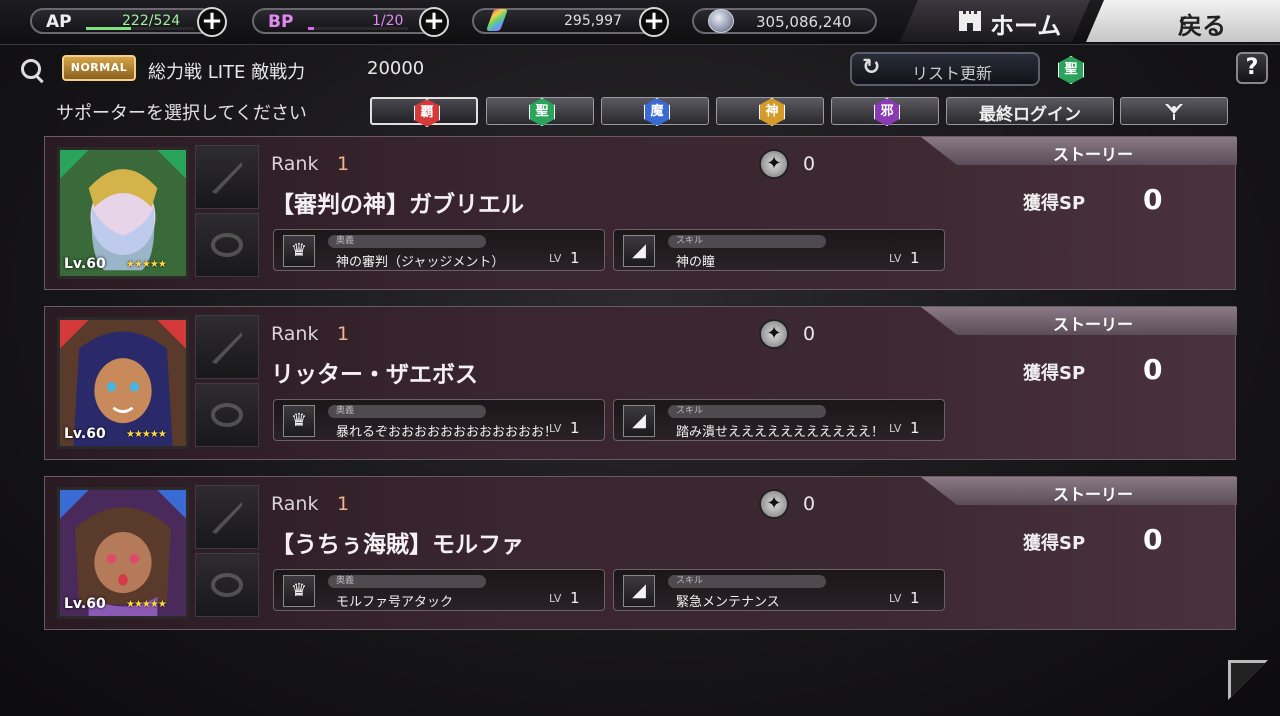  I want to click on gem-add-button: +, so click(654, 22).